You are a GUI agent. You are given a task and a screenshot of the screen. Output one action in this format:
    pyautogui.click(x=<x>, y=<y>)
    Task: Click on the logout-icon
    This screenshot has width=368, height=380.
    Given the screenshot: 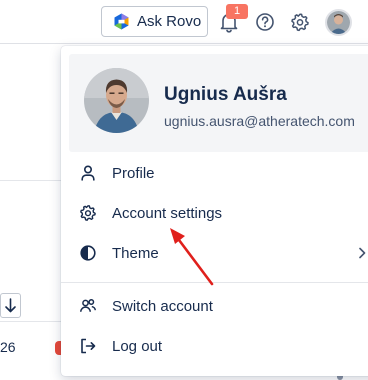 What is the action you would take?
    pyautogui.click(x=88, y=346)
    